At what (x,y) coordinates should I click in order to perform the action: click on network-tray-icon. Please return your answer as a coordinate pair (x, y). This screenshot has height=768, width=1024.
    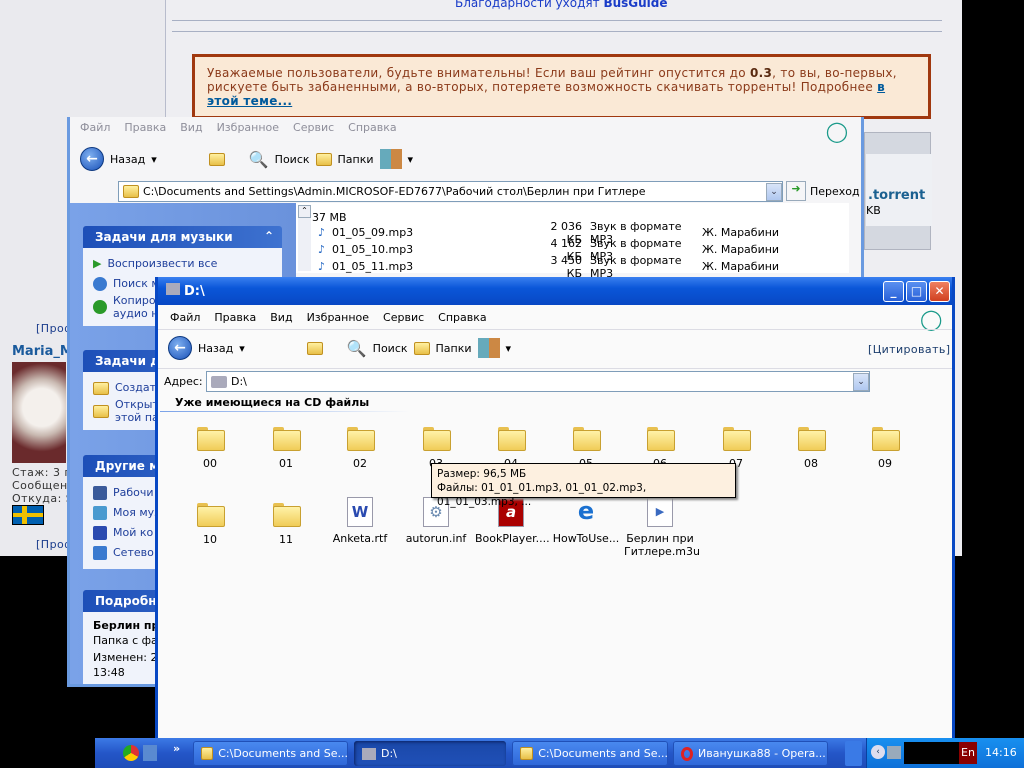
    Looking at the image, I should click on (894, 752).